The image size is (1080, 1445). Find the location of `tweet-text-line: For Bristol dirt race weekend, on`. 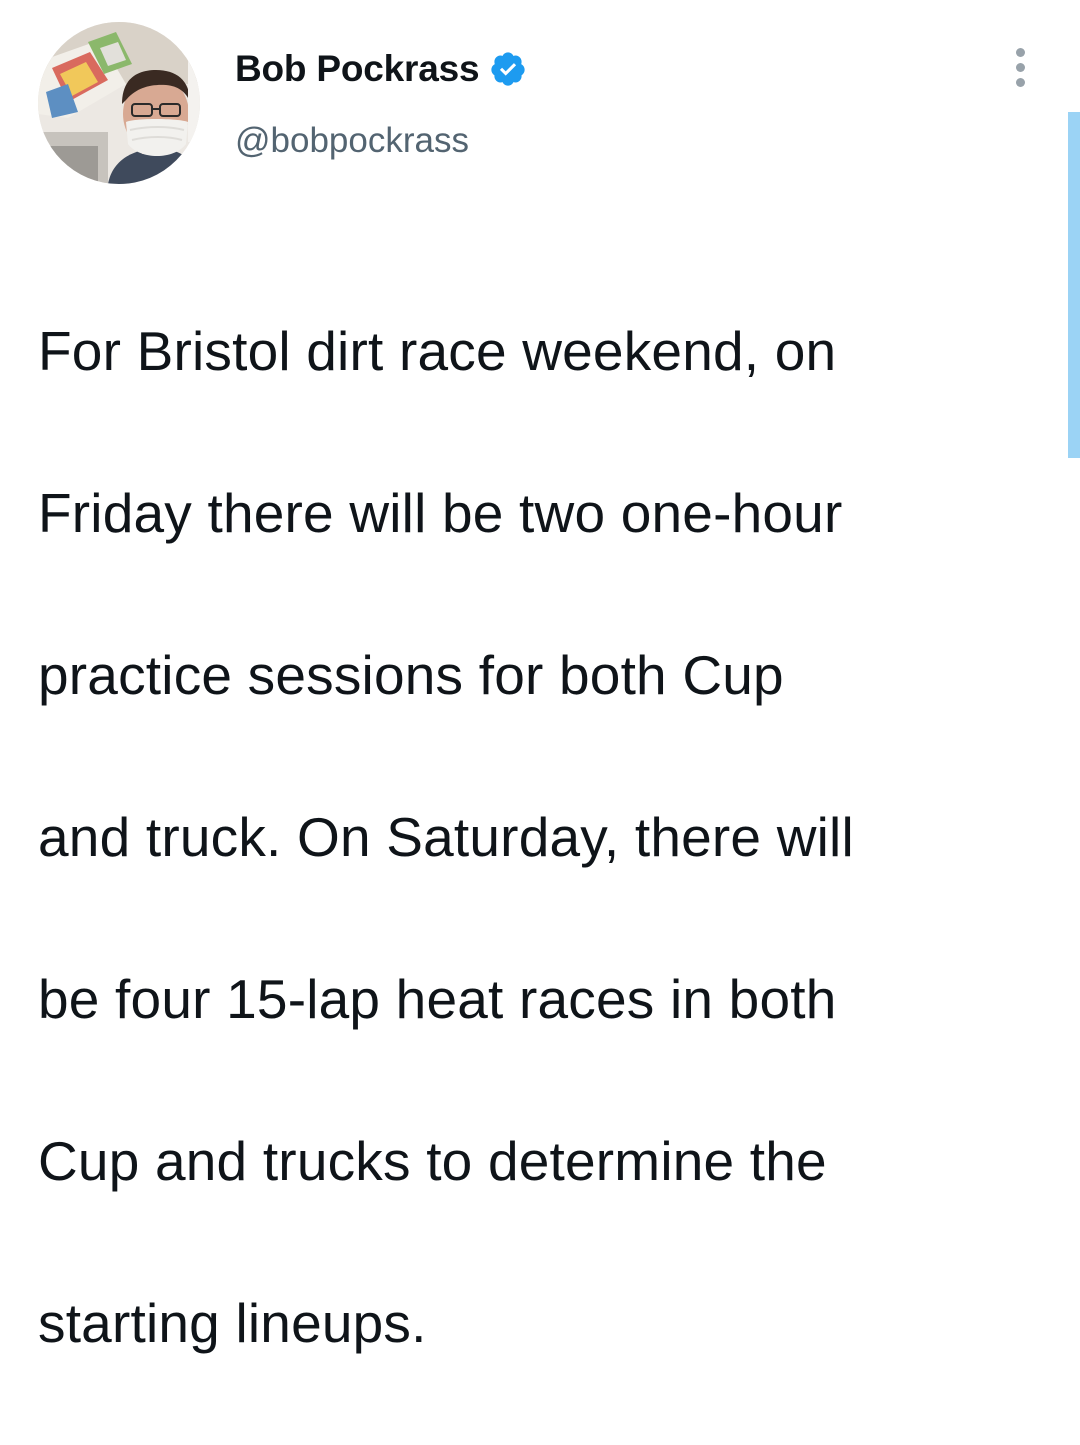

tweet-text-line: For Bristol dirt race weekend, on is located at coordinates (437, 351).